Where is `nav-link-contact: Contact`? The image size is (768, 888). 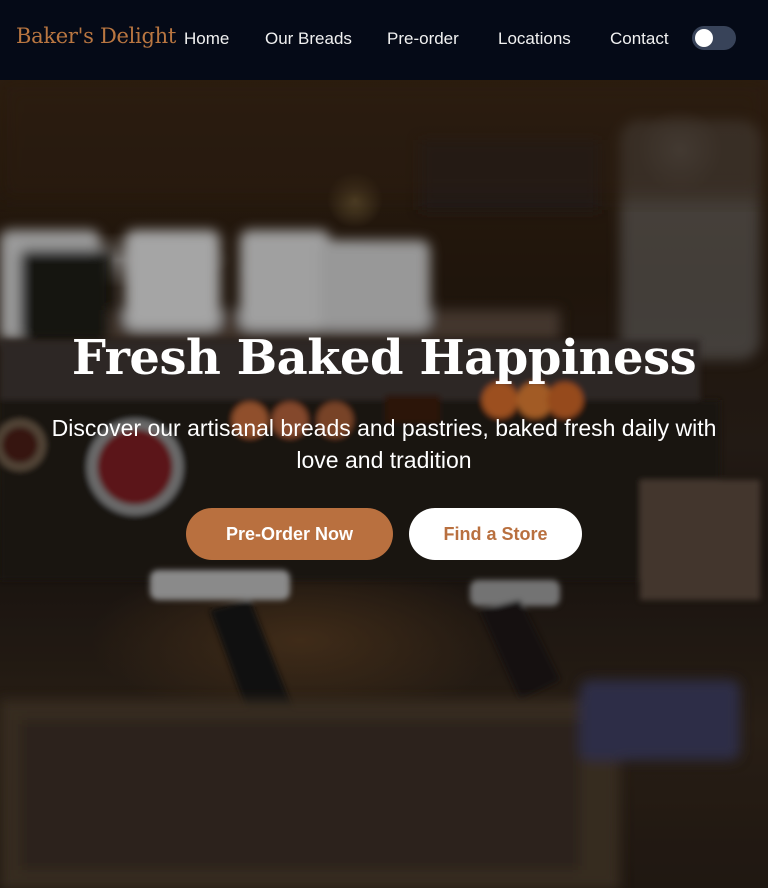
nav-link-contact: Contact is located at coordinates (639, 39).